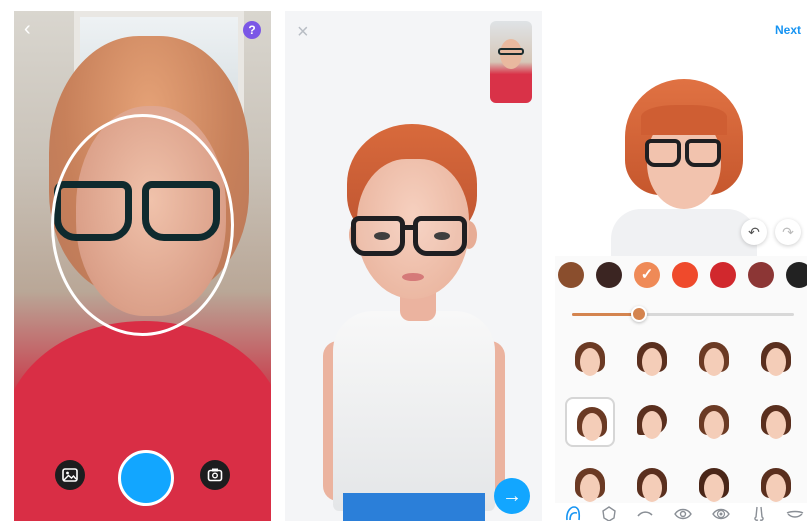 This screenshot has width=807, height=521. I want to click on next-button: Next, so click(788, 30).